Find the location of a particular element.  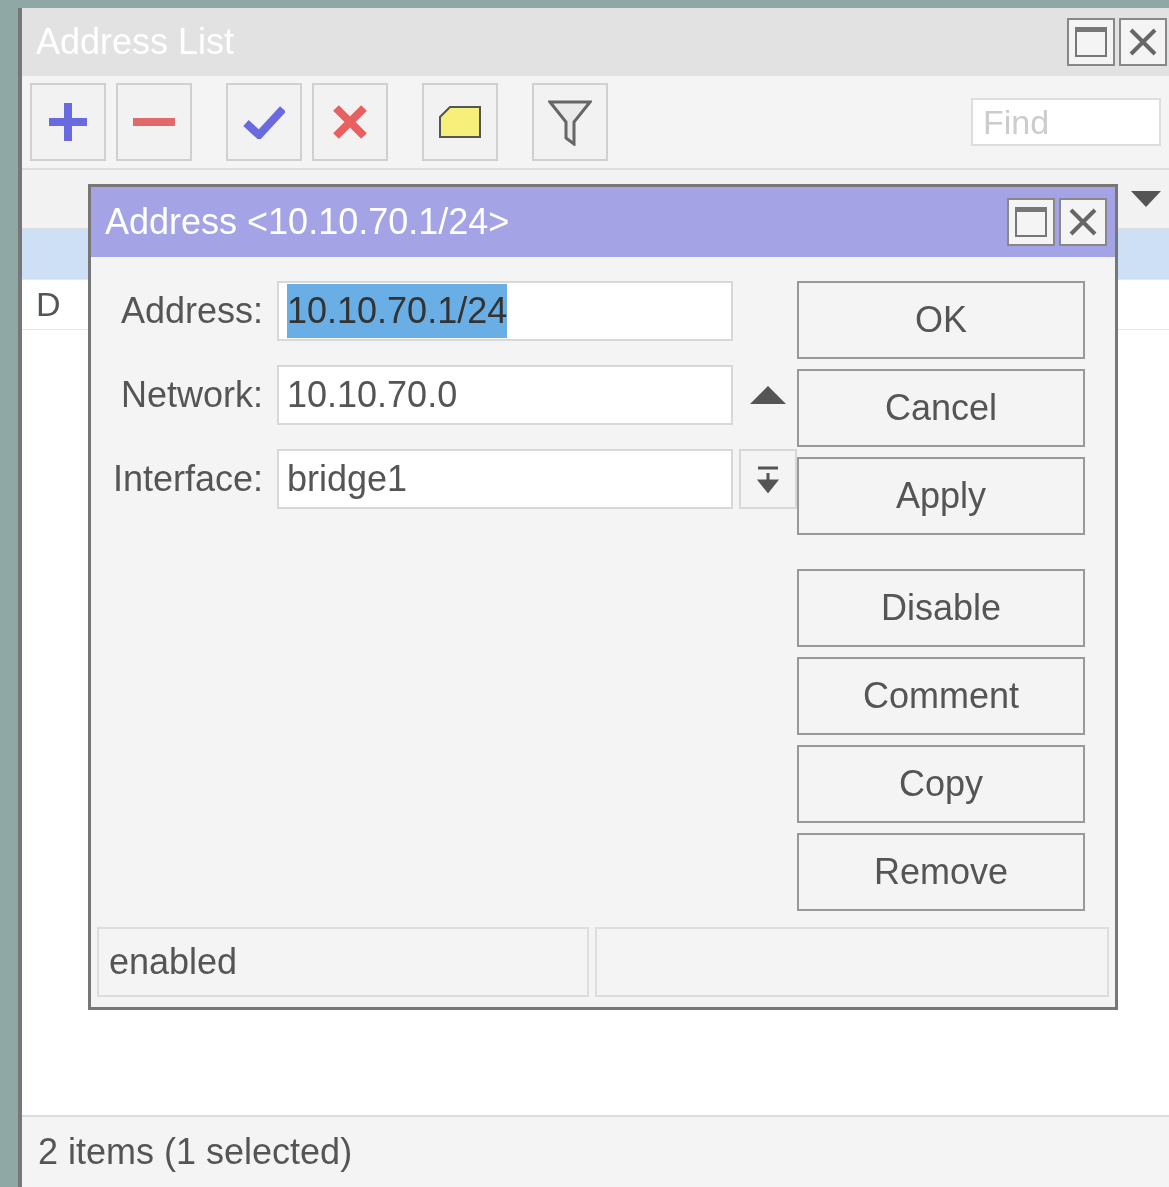

enable-button is located at coordinates (264, 122).